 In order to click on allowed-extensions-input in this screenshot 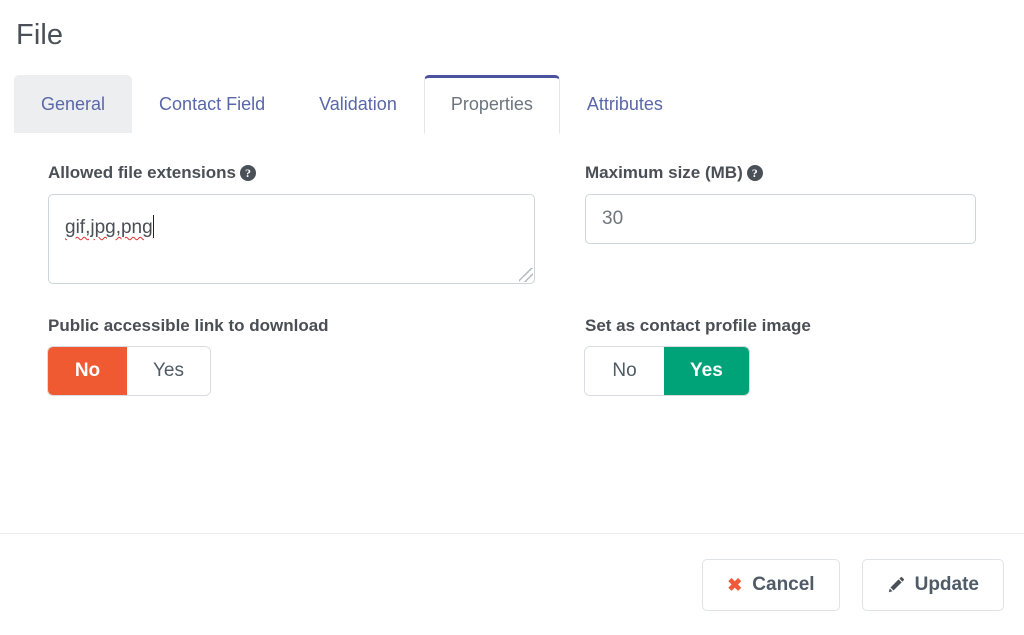, I will do `click(291, 239)`.